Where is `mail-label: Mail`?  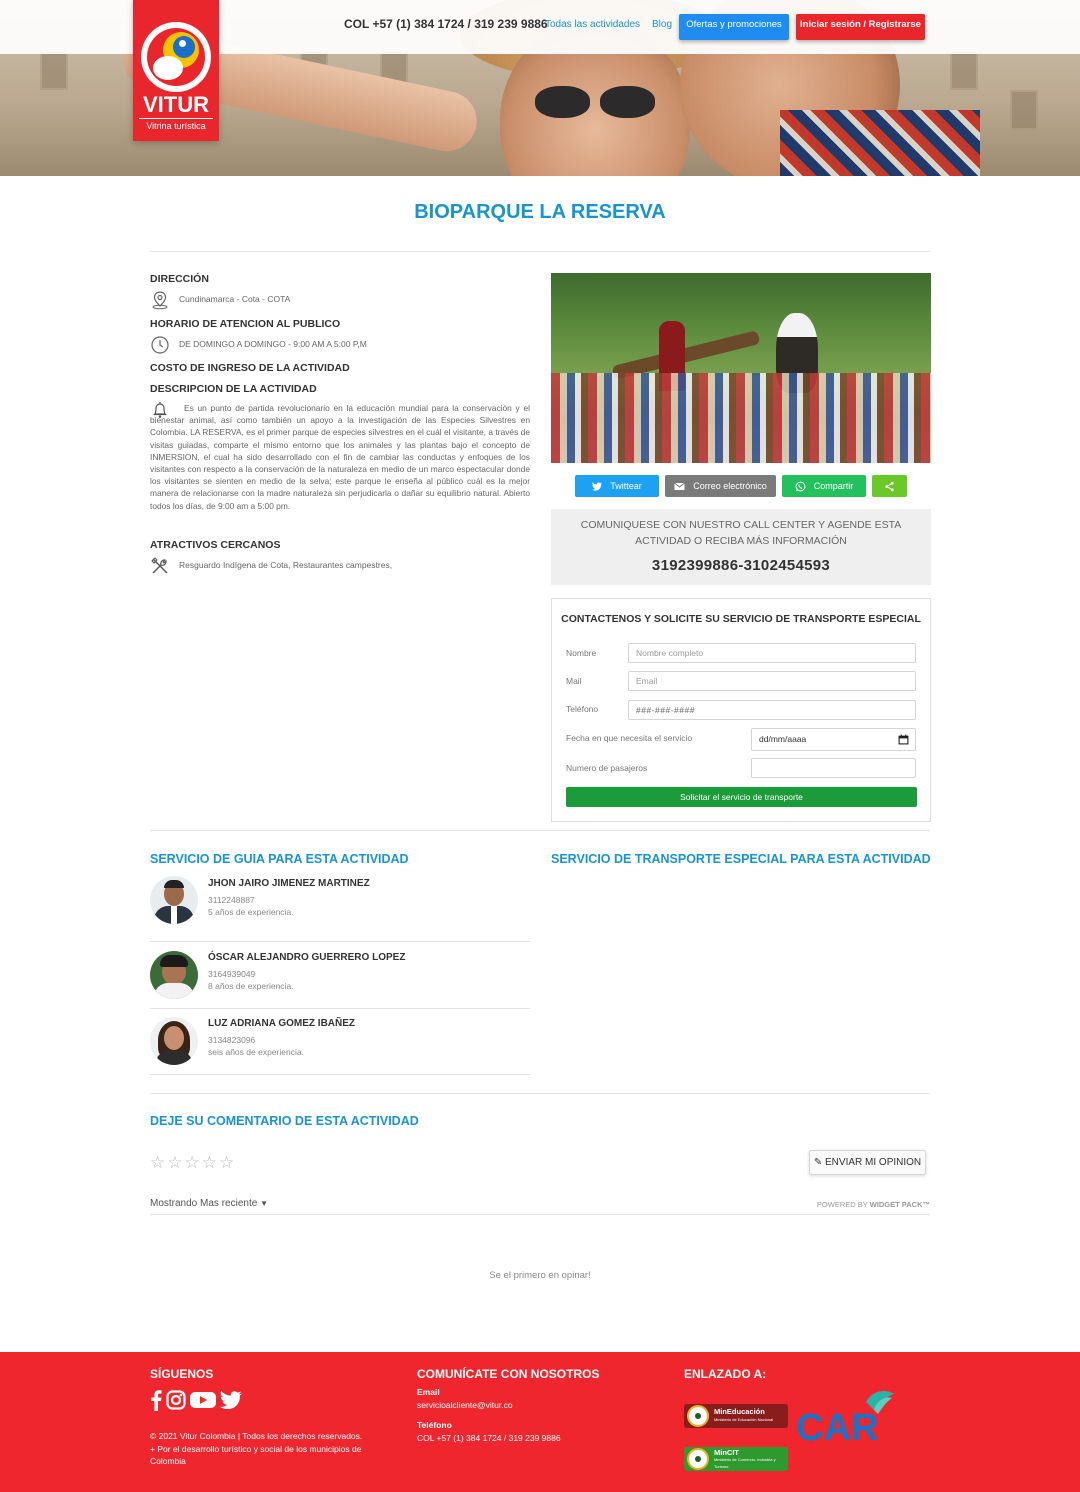 mail-label: Mail is located at coordinates (574, 681).